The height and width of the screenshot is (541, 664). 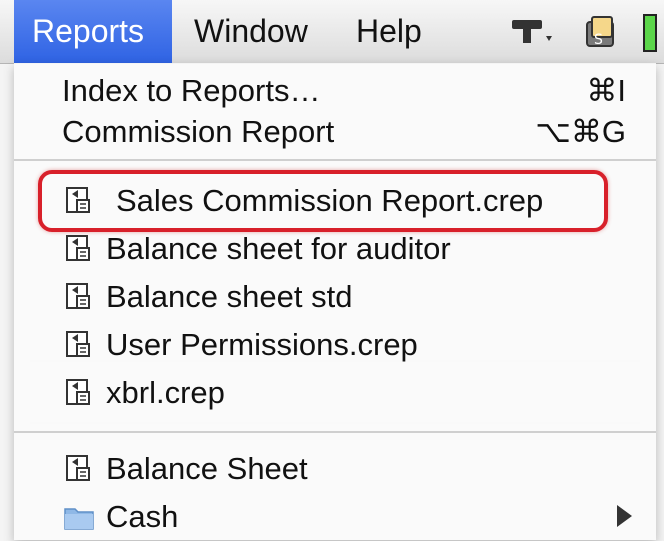 What do you see at coordinates (79, 519) in the screenshot?
I see `folder-icon` at bounding box center [79, 519].